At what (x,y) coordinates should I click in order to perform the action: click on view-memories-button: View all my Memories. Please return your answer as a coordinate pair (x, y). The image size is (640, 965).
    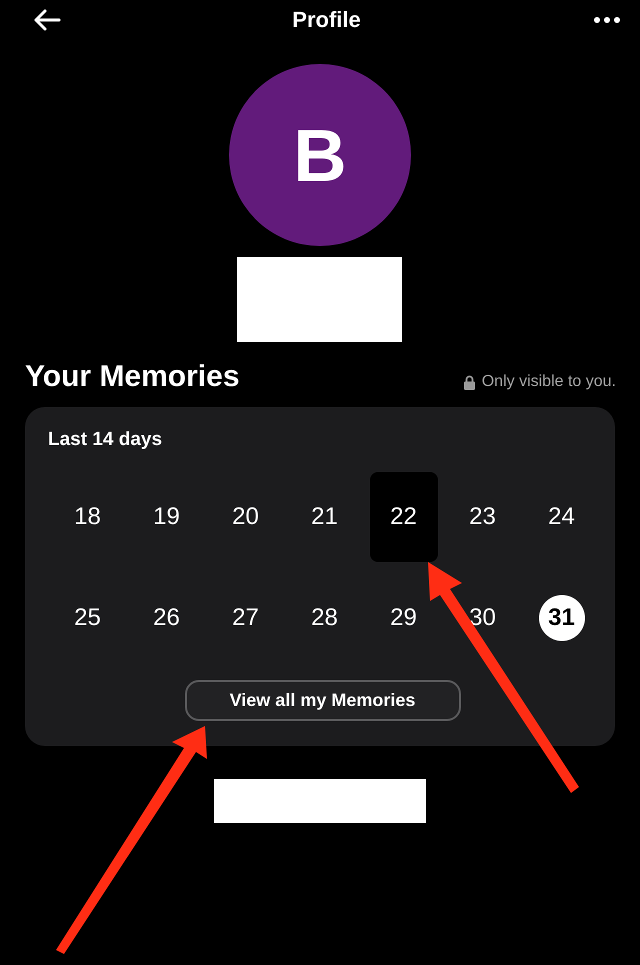
    Looking at the image, I should click on (322, 700).